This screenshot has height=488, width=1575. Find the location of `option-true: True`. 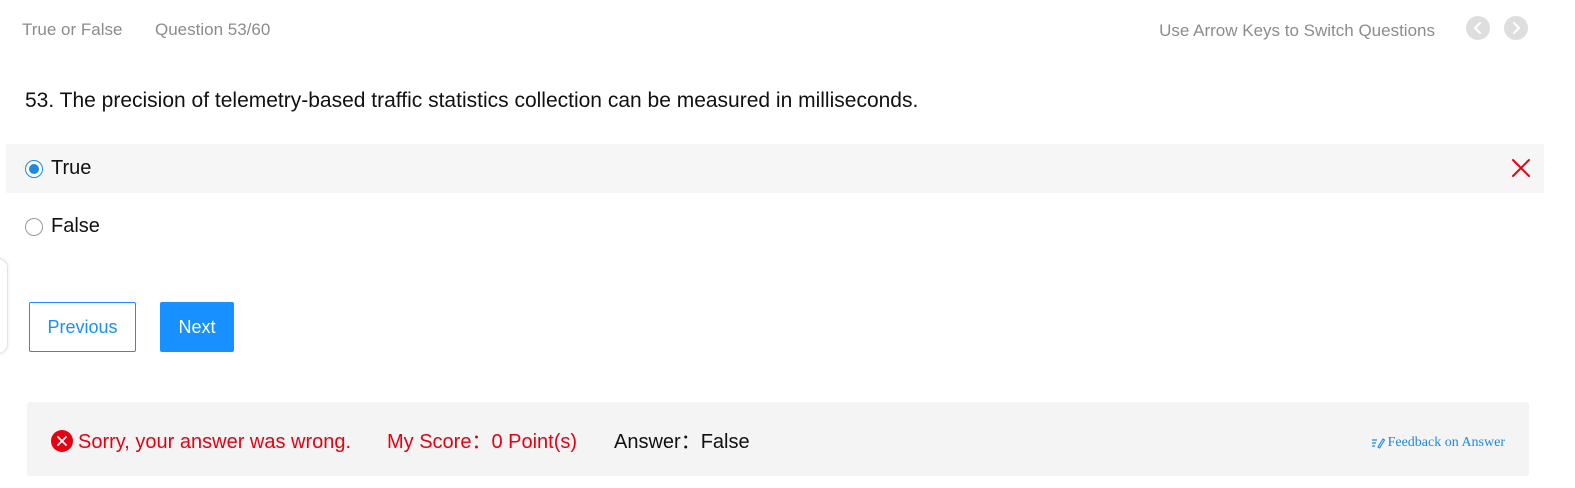

option-true: True is located at coordinates (775, 168).